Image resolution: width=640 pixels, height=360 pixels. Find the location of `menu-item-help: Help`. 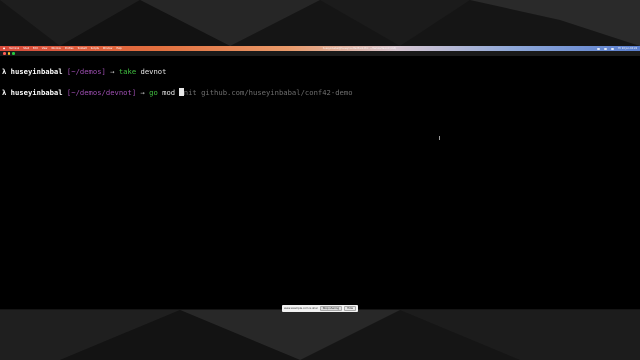

menu-item-help: Help is located at coordinates (118, 48).